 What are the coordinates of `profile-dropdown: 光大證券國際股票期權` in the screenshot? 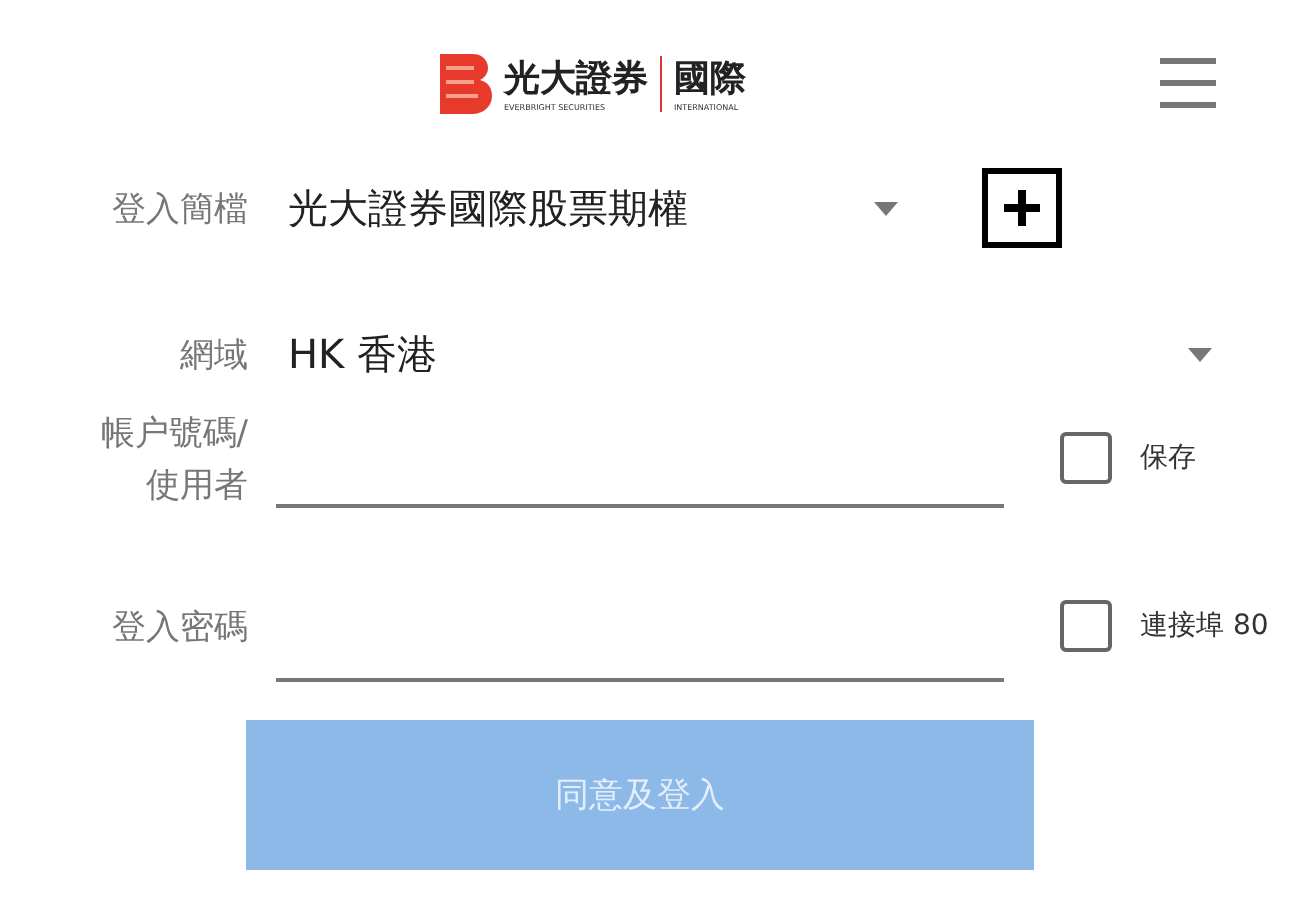 It's located at (593, 208).